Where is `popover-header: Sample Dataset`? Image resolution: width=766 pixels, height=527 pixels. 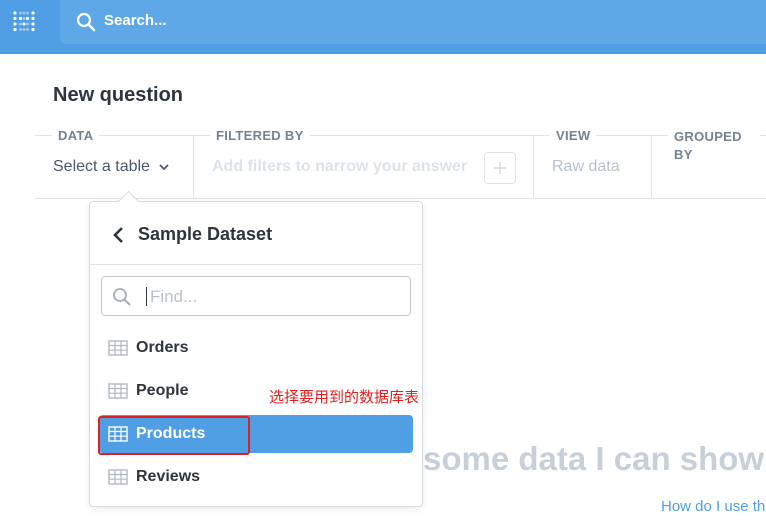 popover-header: Sample Dataset is located at coordinates (256, 233).